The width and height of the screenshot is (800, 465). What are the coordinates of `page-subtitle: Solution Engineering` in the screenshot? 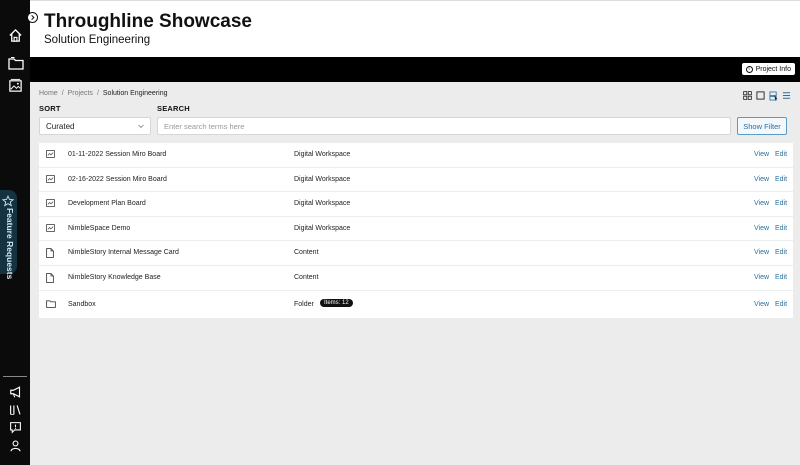 It's located at (97, 40).